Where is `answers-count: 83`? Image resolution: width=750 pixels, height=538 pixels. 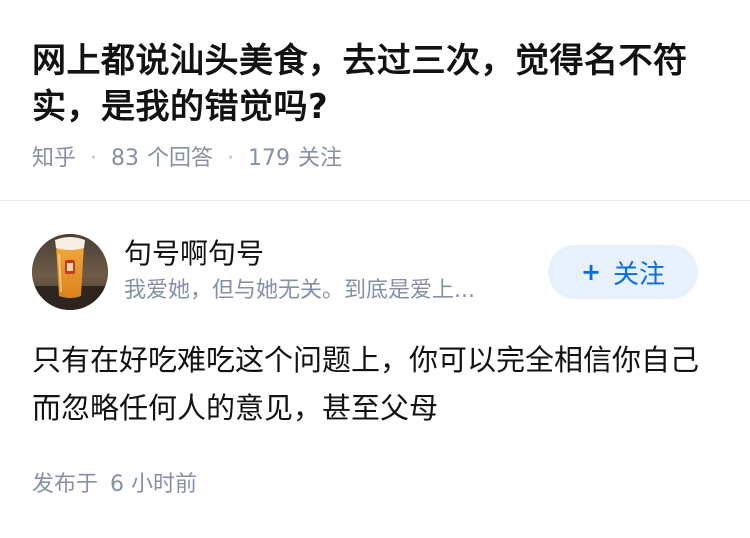
answers-count: 83 is located at coordinates (125, 158).